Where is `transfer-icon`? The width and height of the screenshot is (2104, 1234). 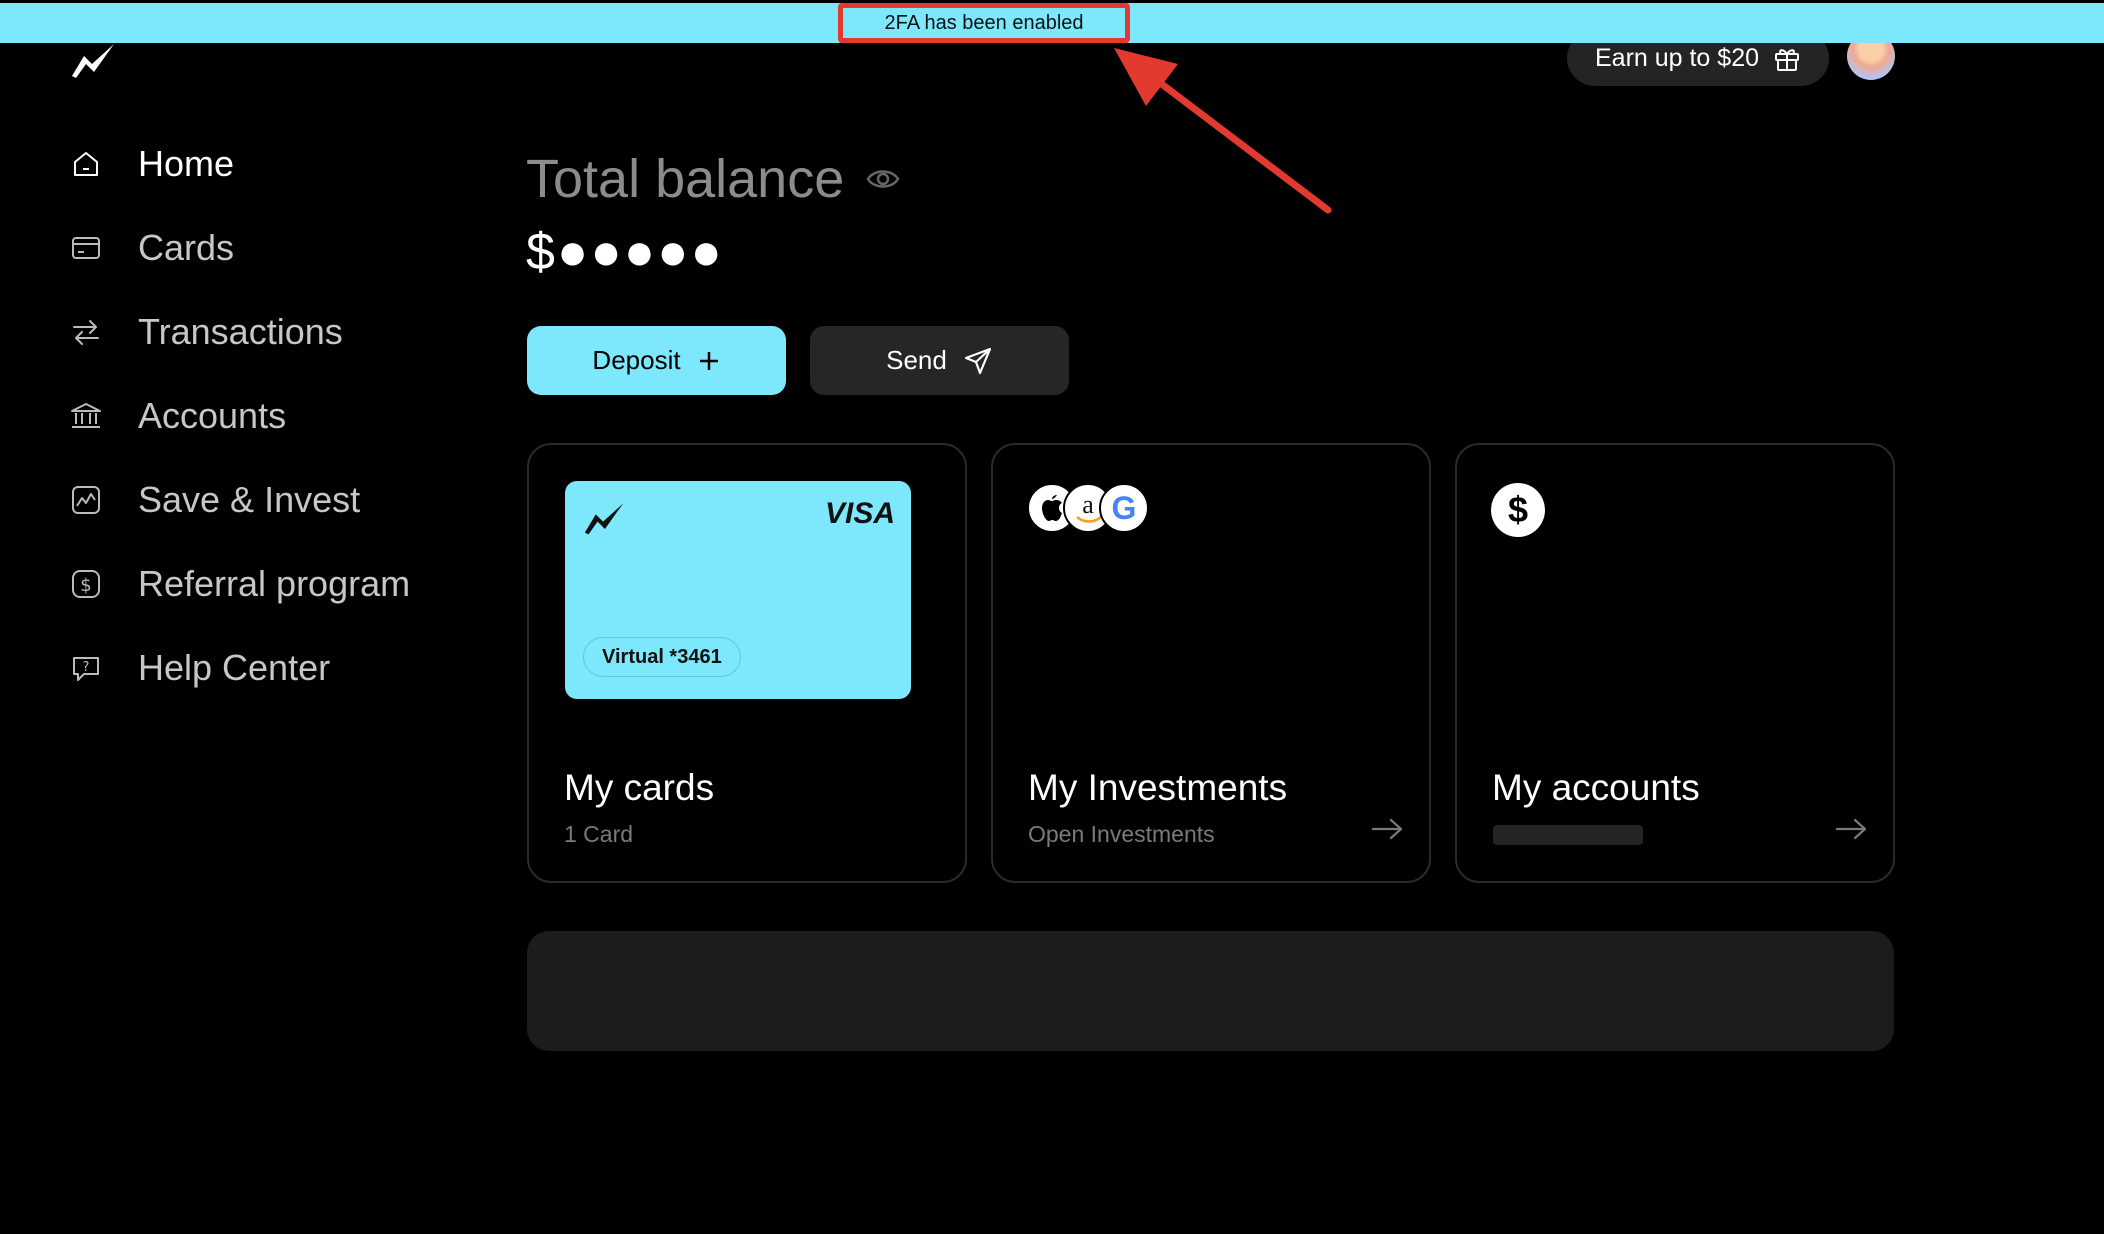 transfer-icon is located at coordinates (86, 332).